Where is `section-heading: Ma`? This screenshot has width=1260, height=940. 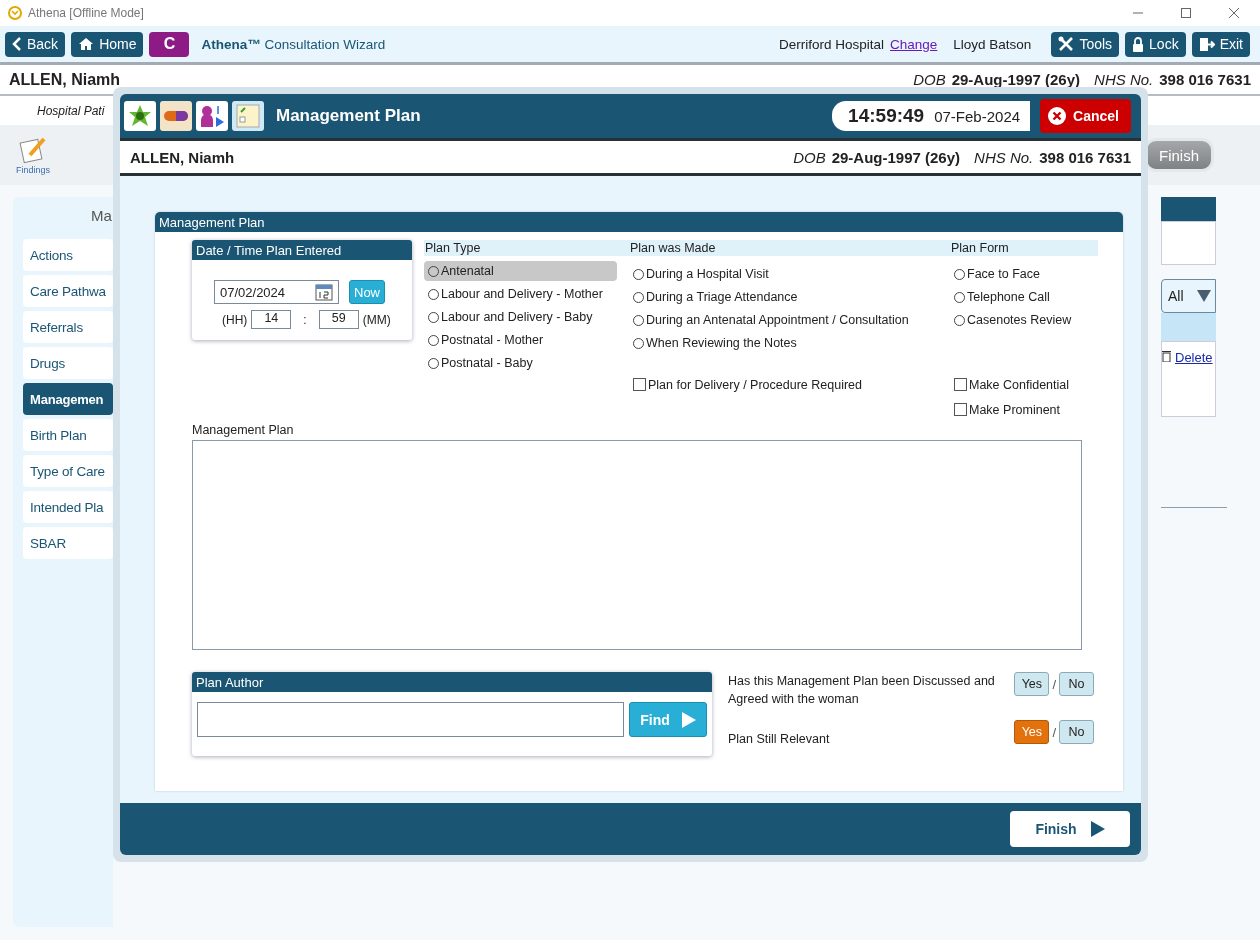
section-heading: Ma is located at coordinates (101, 216).